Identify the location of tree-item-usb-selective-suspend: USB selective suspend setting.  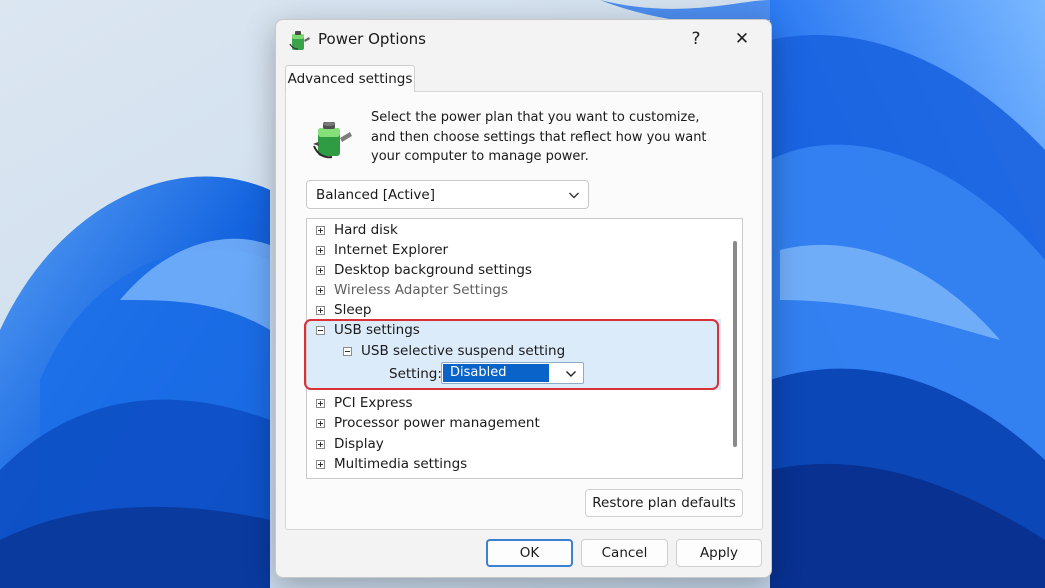
(454, 351).